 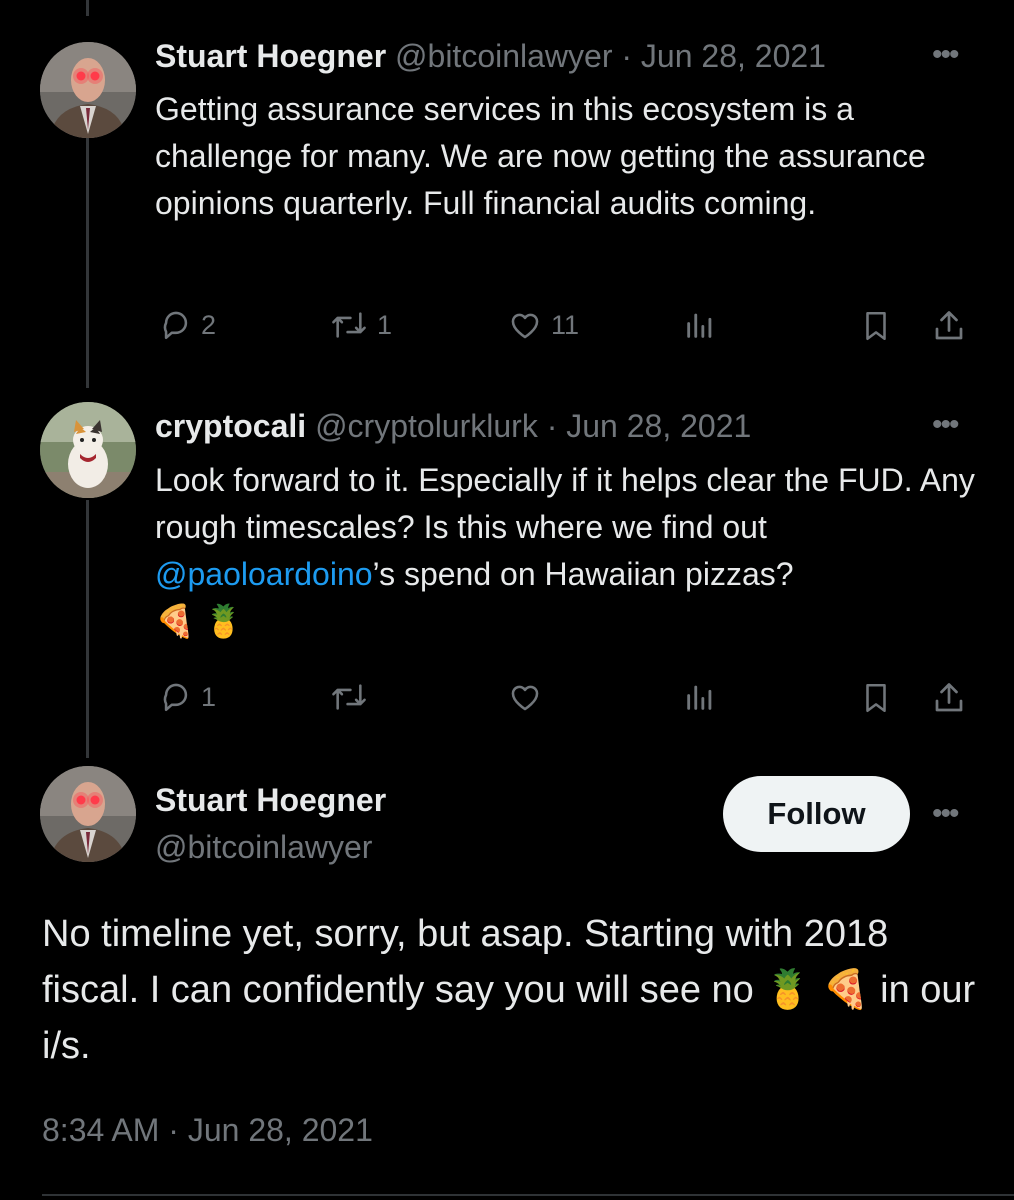 I want to click on tweet-2-text-end: ’s spend on Hawaiian pizzas?, so click(x=583, y=574).